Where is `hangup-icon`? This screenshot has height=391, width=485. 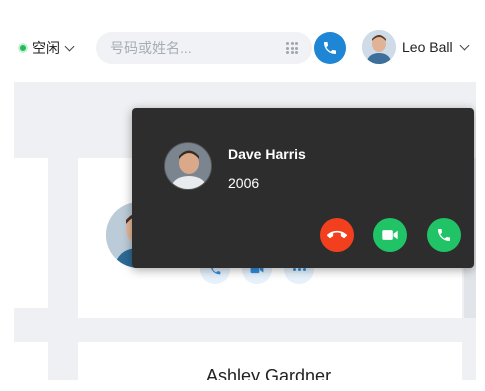 hangup-icon is located at coordinates (337, 234).